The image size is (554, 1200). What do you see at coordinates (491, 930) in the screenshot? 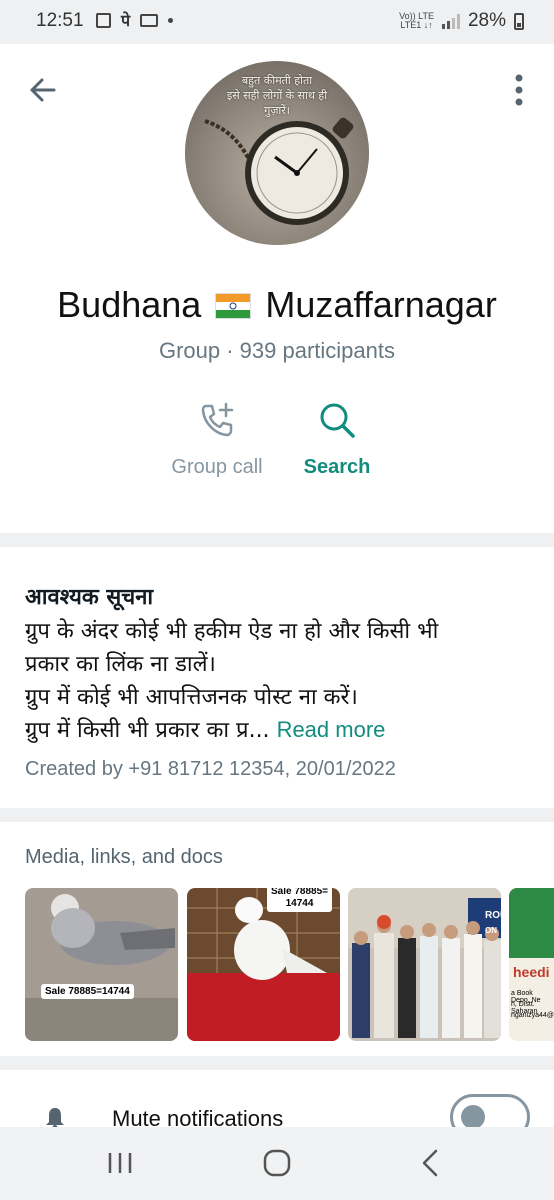
I see `thumb3-label-2: ON` at bounding box center [491, 930].